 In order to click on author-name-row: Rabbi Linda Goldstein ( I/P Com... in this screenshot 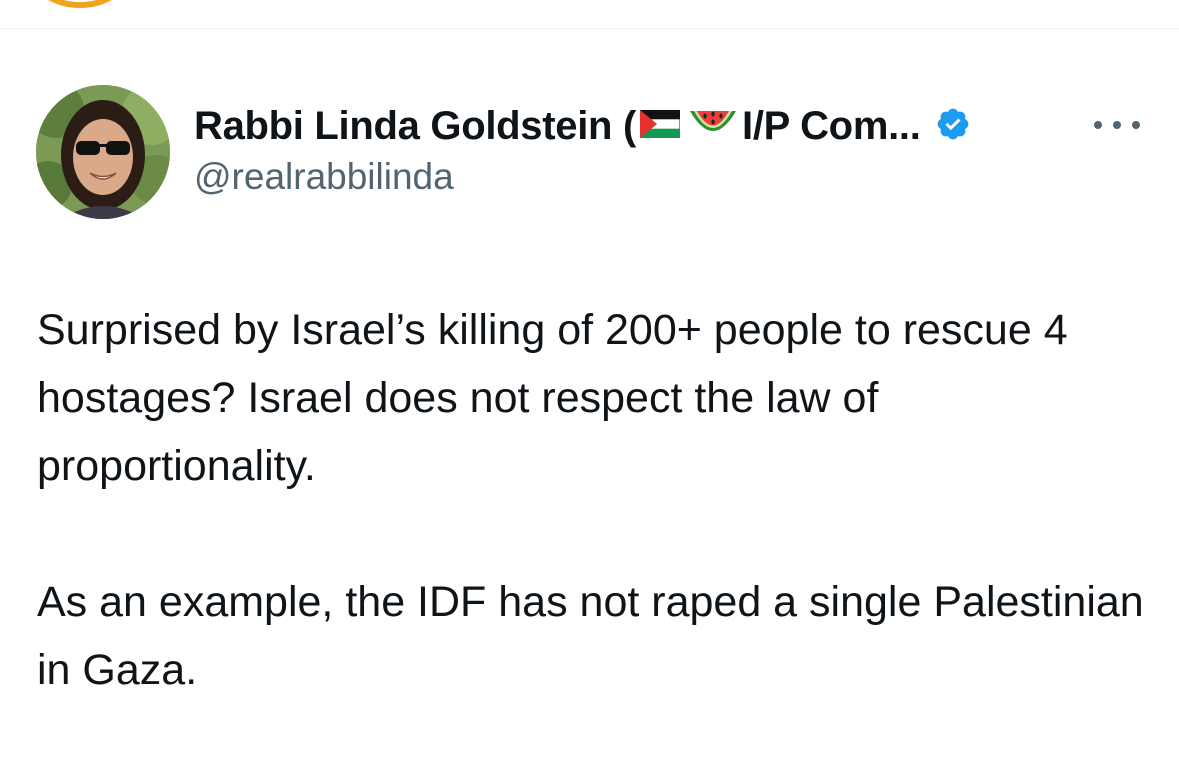, I will do `click(582, 126)`.